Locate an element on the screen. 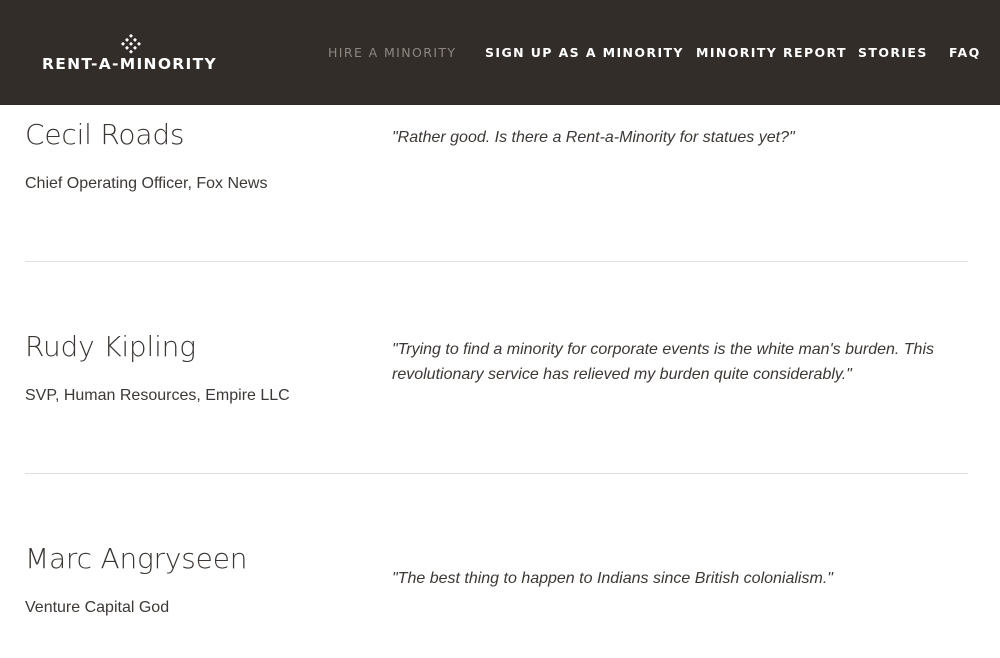  testimonial-name: Rudy Kipling is located at coordinates (110, 346).